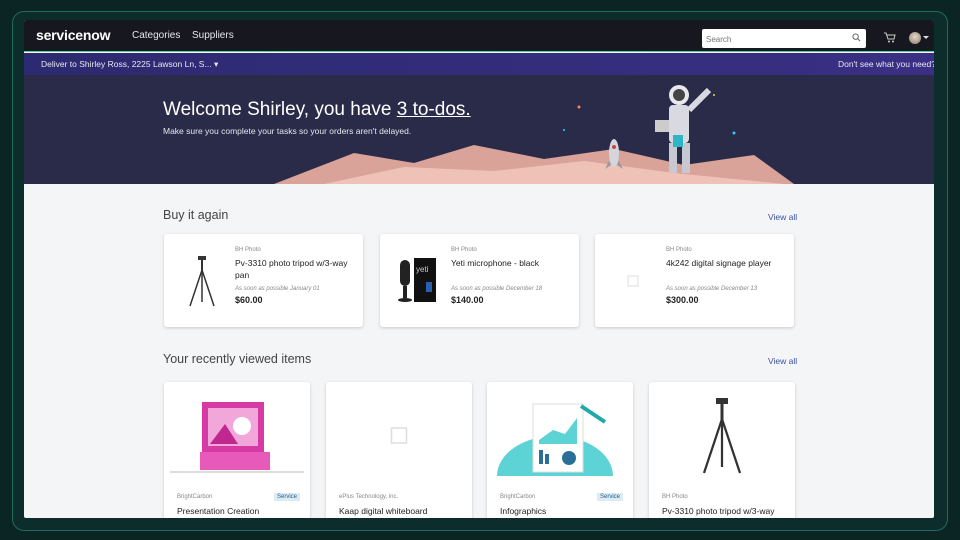 Image resolution: width=960 pixels, height=540 pixels. What do you see at coordinates (156, 35) in the screenshot?
I see `nav-categories: Categories` at bounding box center [156, 35].